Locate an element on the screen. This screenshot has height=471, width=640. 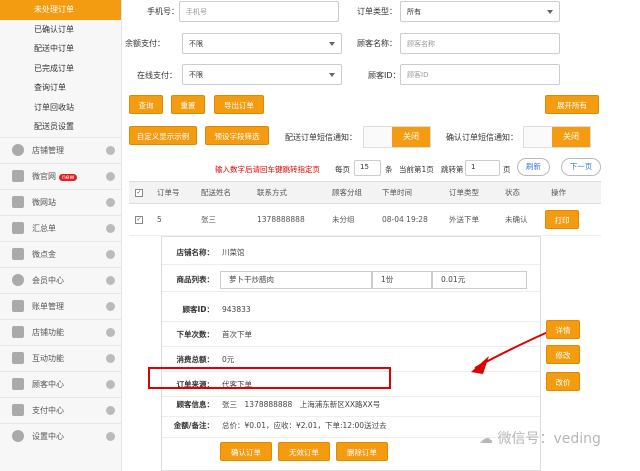
header-type: 订单类型 is located at coordinates (464, 192).